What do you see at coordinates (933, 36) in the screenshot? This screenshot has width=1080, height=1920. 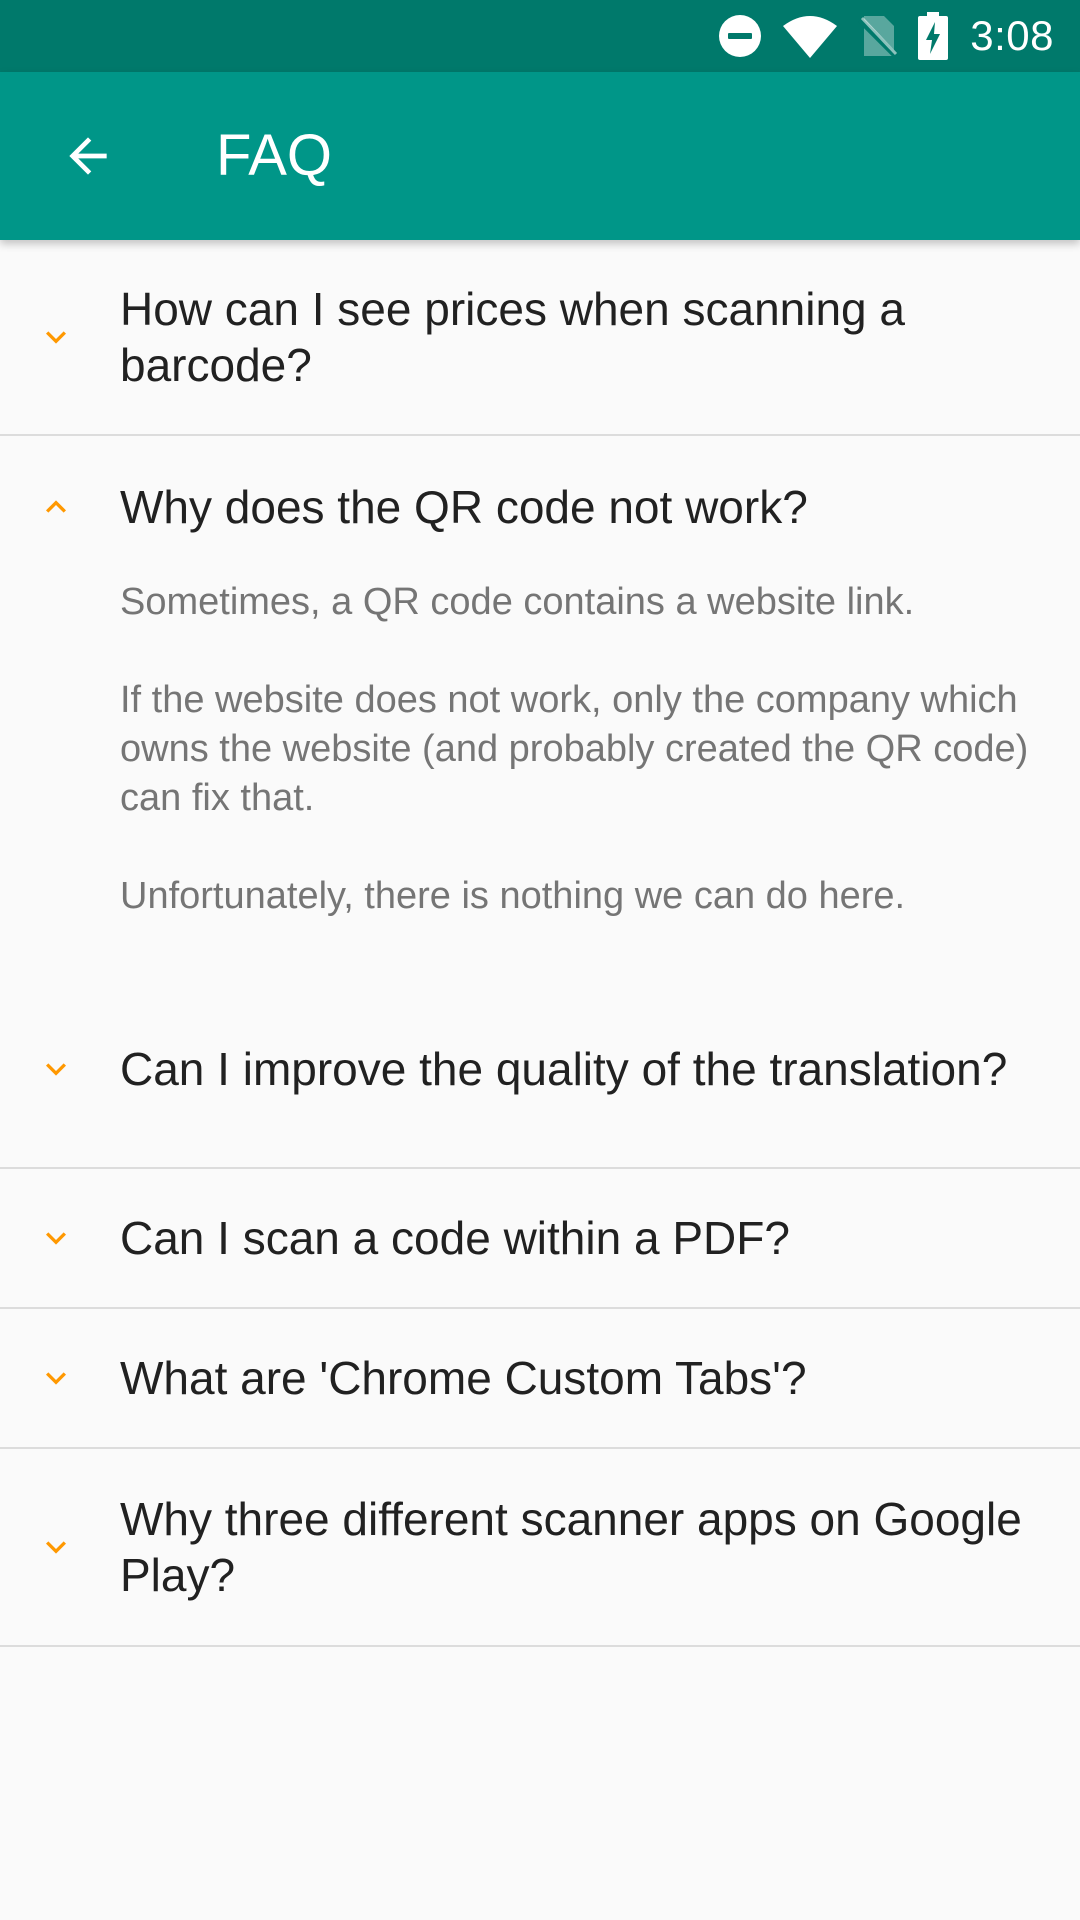 I see `battery-charging-icon` at bounding box center [933, 36].